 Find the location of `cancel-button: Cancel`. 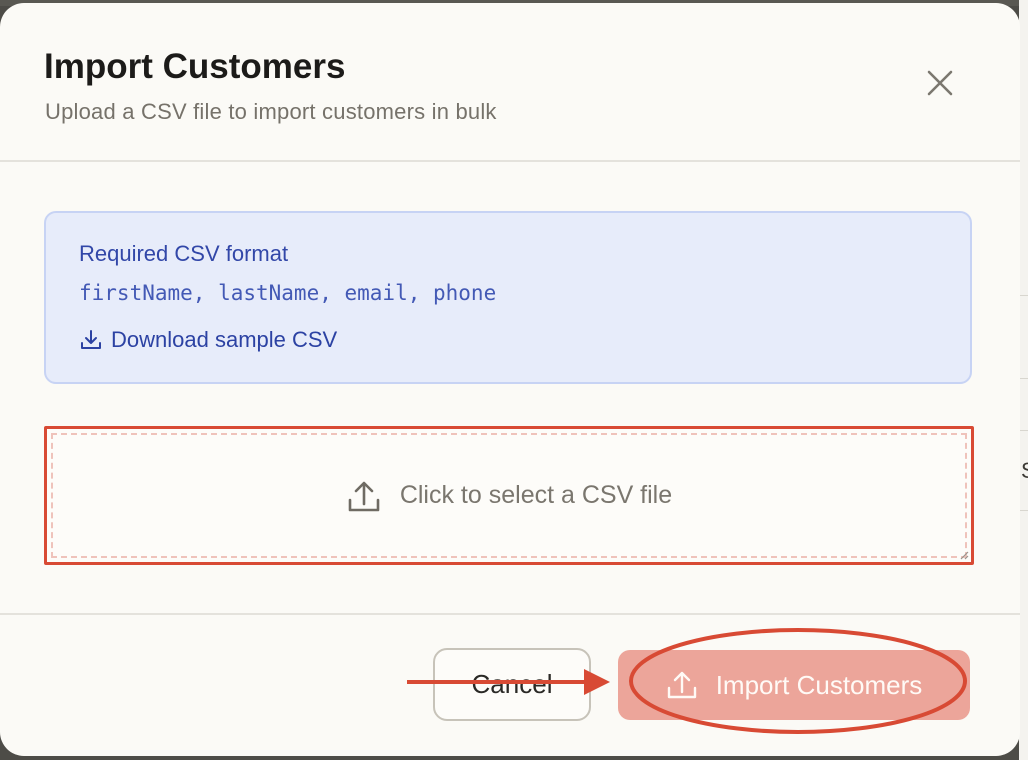

cancel-button: Cancel is located at coordinates (512, 684).